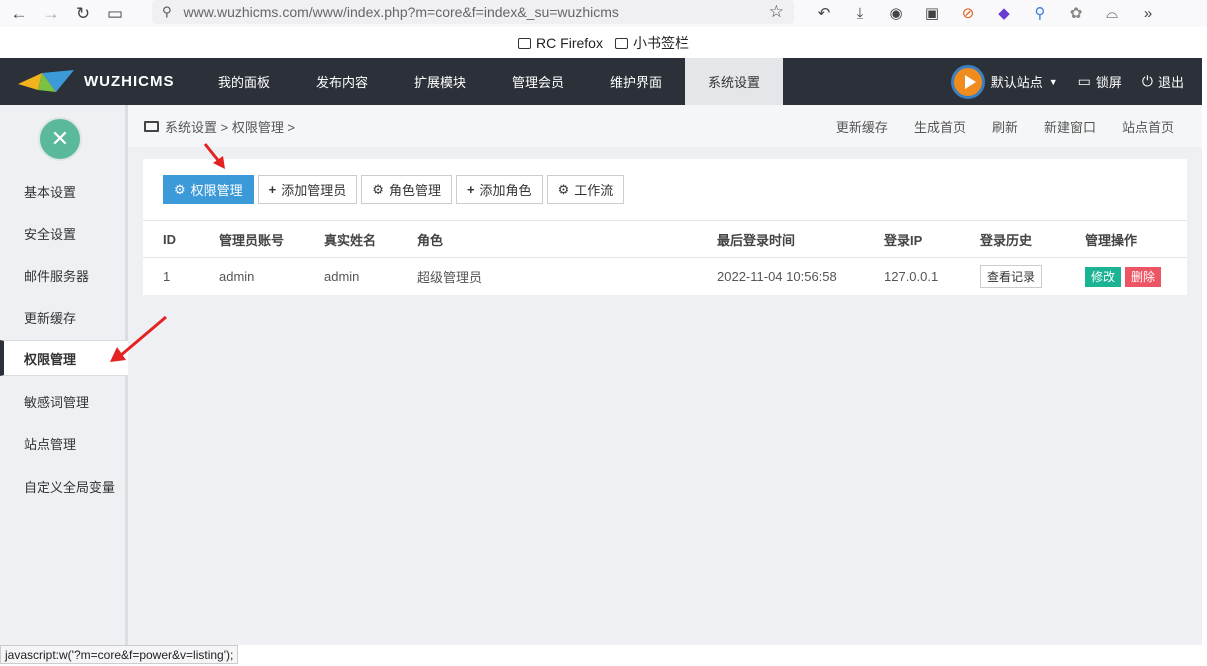 This screenshot has width=1207, height=666. I want to click on monitor-icon: ▭, so click(1084, 81).